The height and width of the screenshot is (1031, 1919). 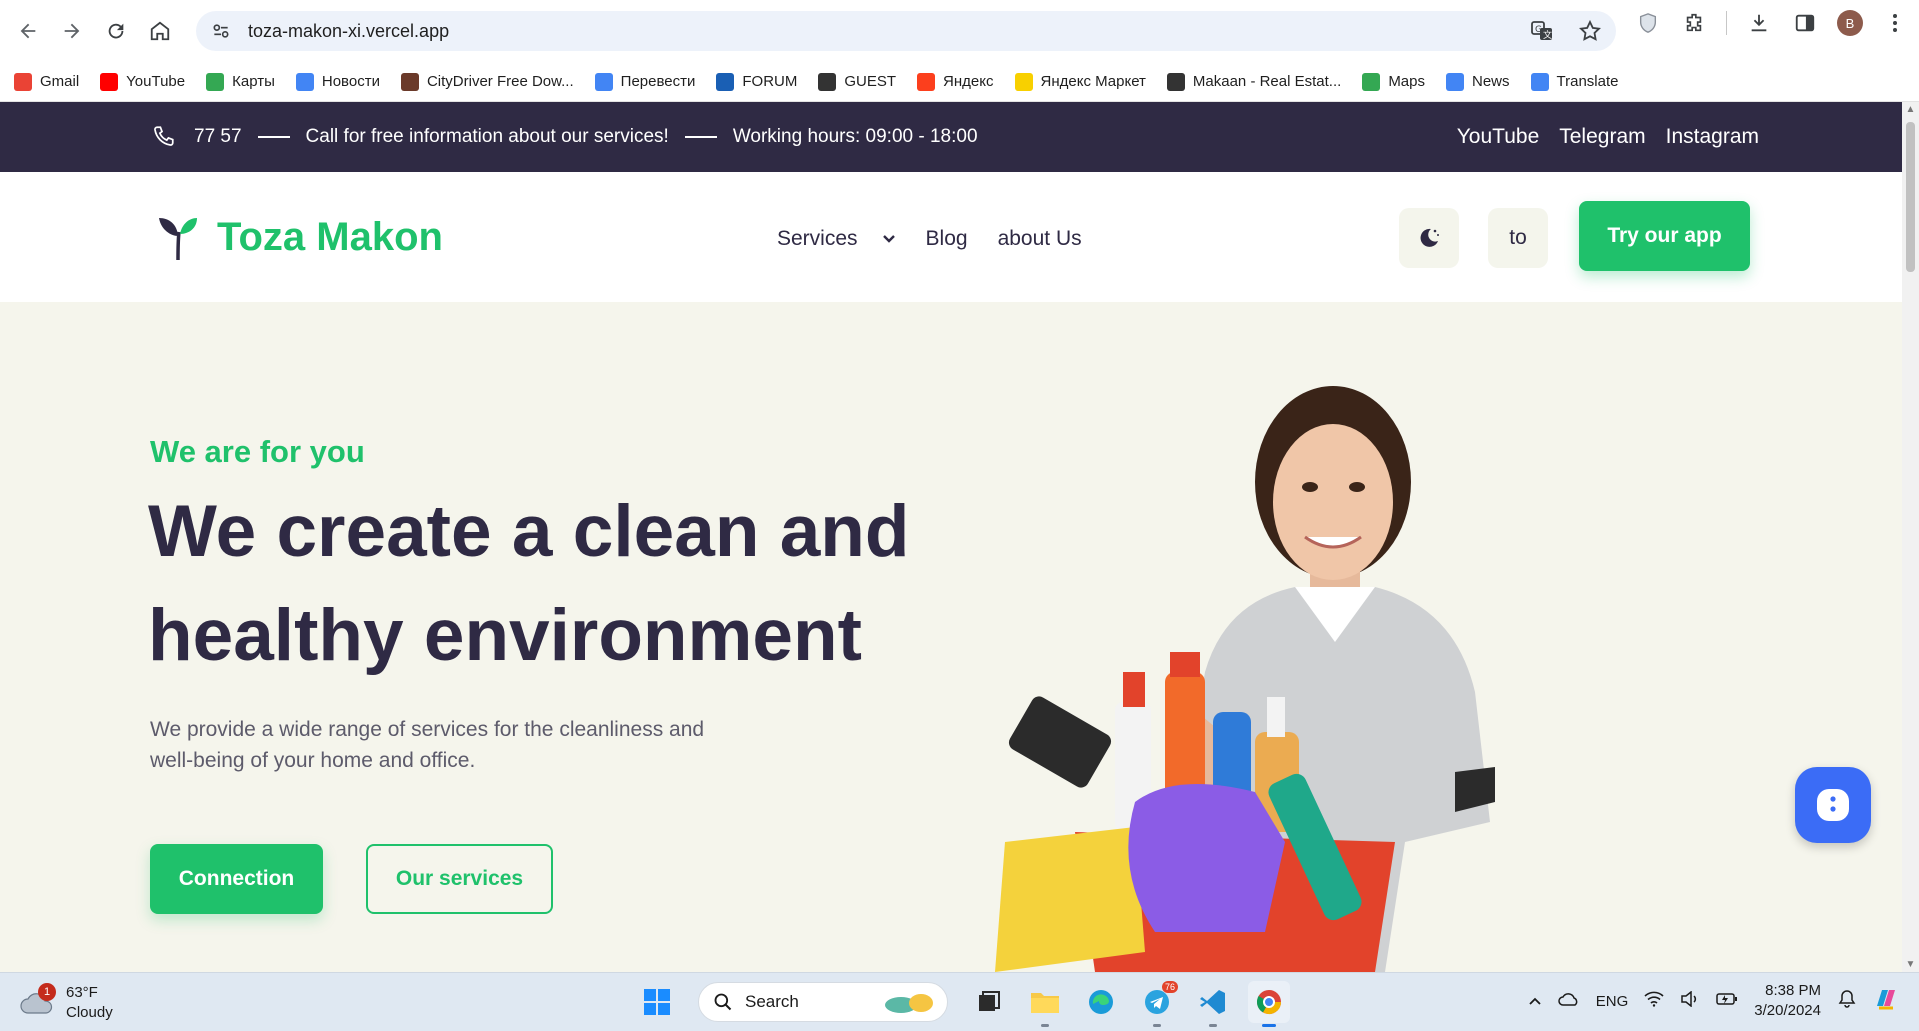 What do you see at coordinates (1910, 197) in the screenshot?
I see `scroll-thumb` at bounding box center [1910, 197].